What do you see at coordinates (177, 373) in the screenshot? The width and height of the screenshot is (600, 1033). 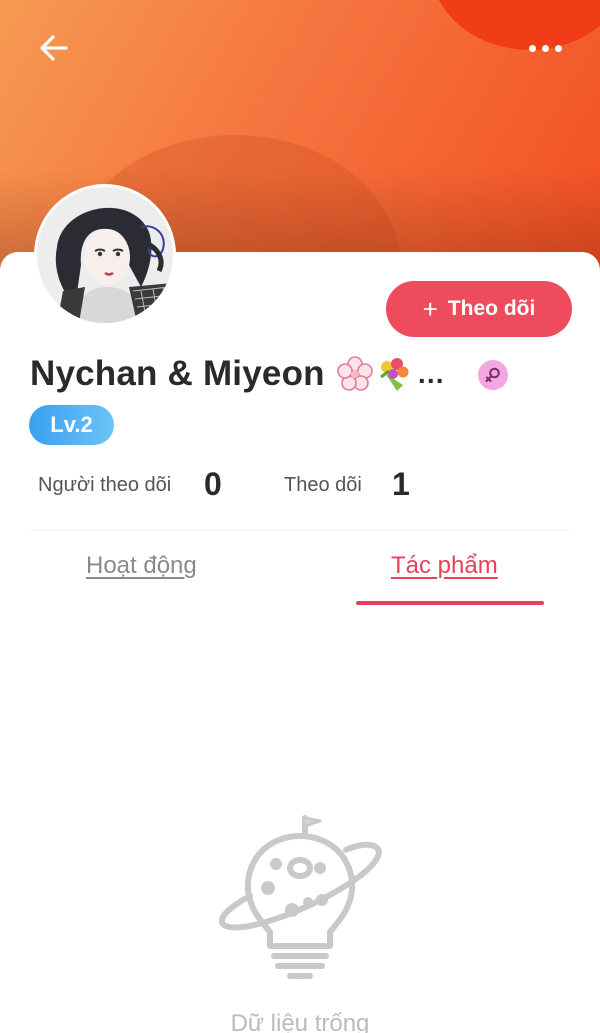 I see `profile-name: Nychan & Miyeon` at bounding box center [177, 373].